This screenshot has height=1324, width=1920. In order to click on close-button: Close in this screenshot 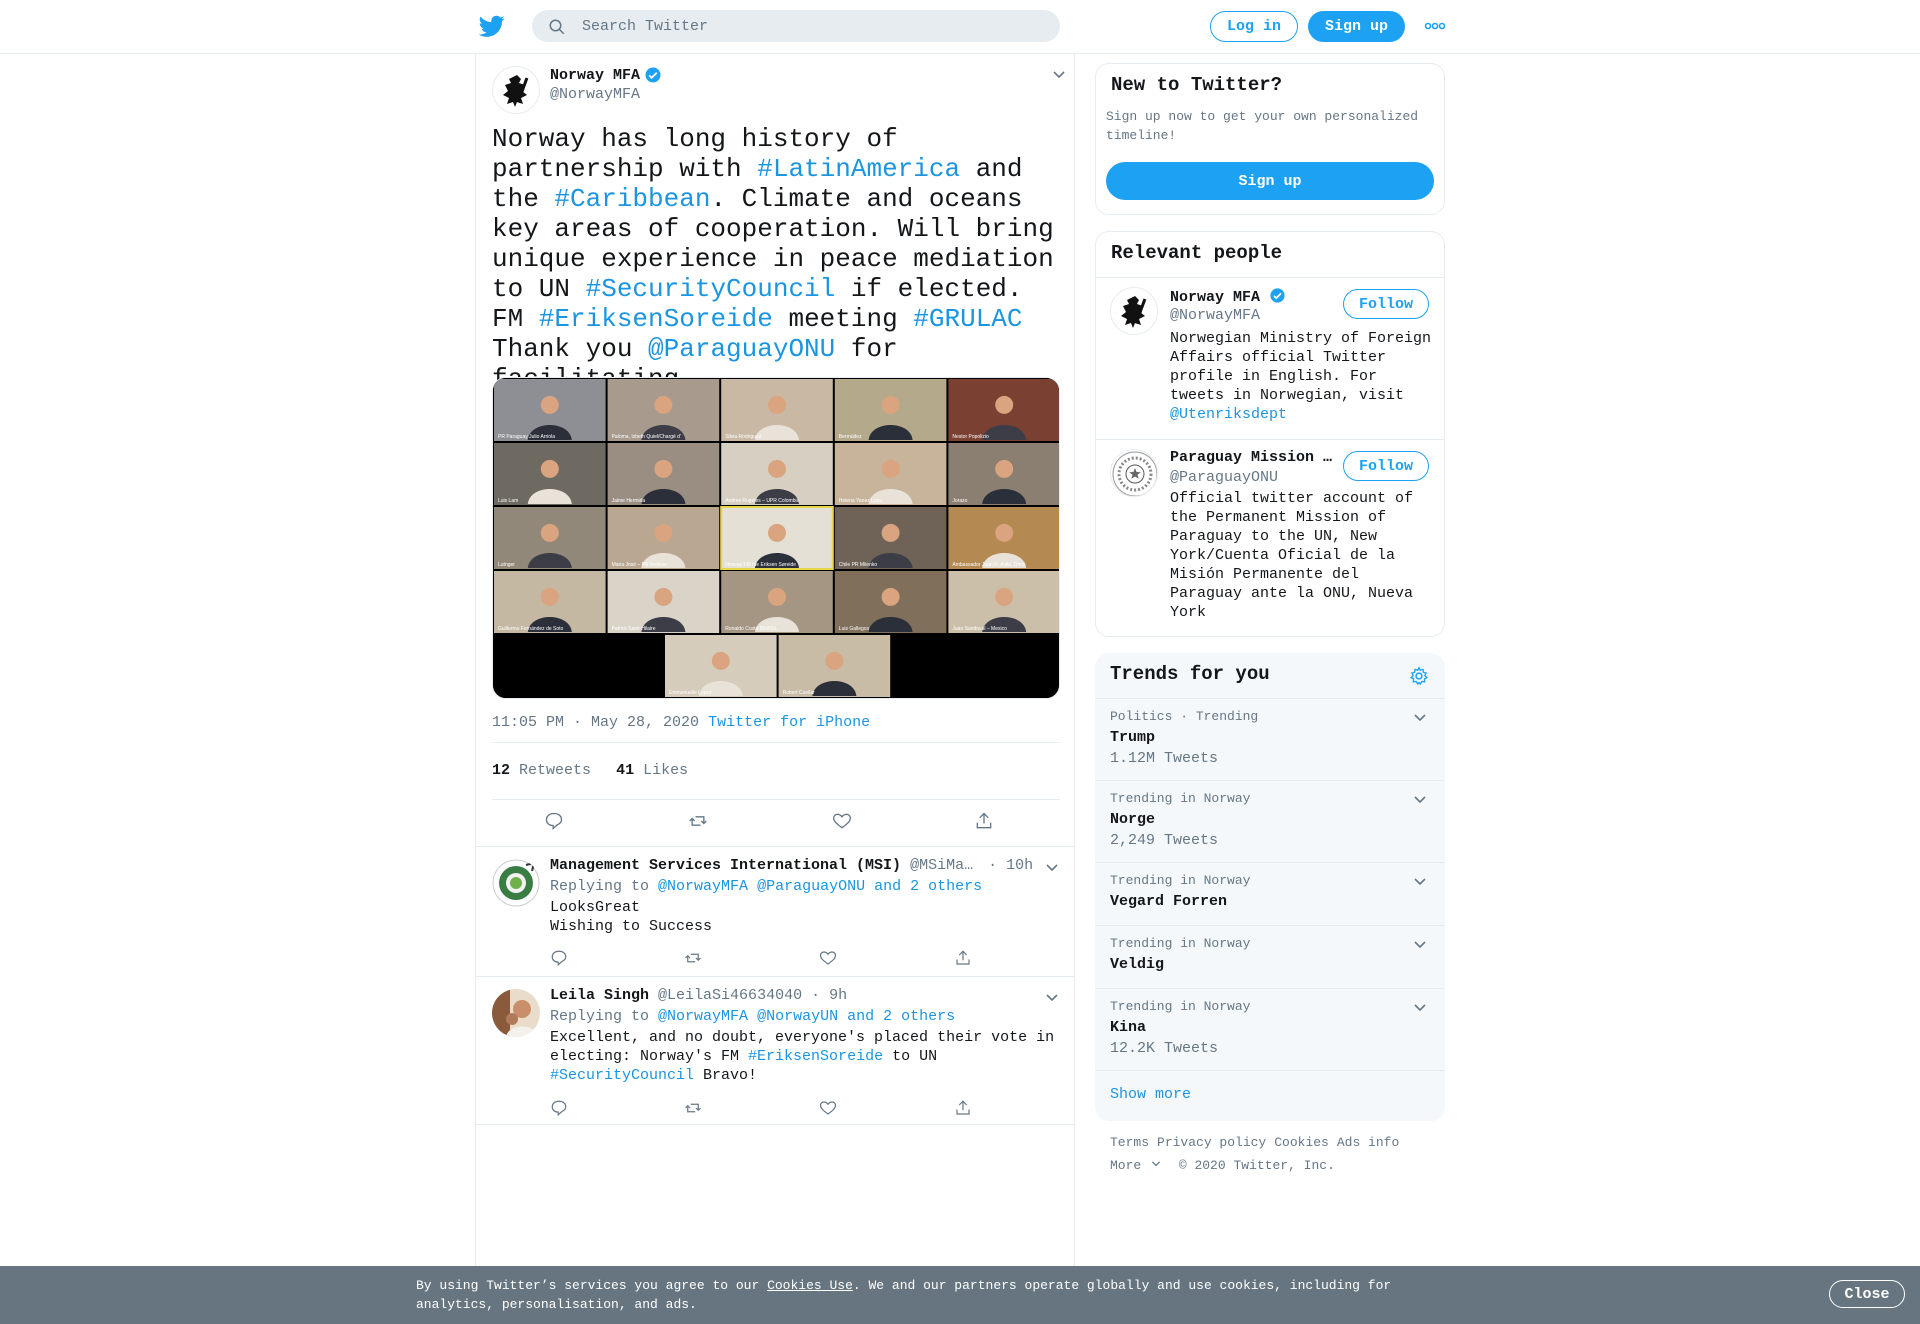, I will do `click(1867, 1294)`.